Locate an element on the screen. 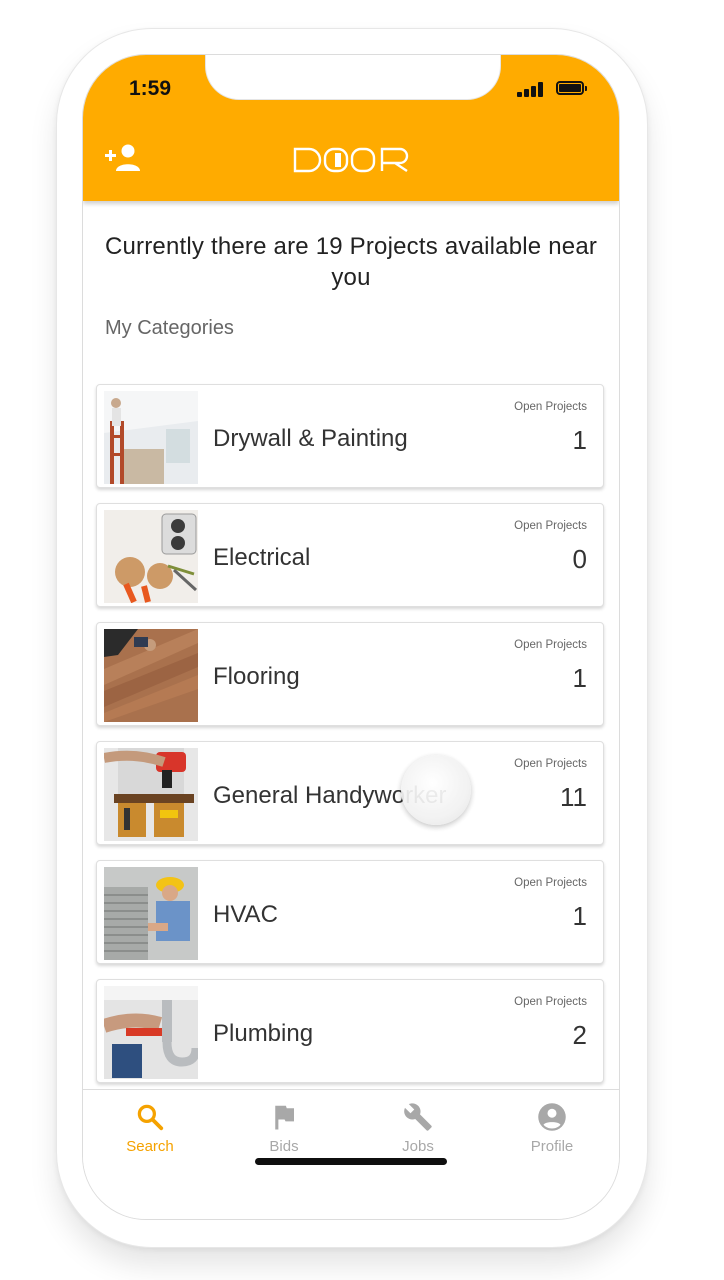 The width and height of the screenshot is (724, 1280). flag-icon is located at coordinates (284, 1117).